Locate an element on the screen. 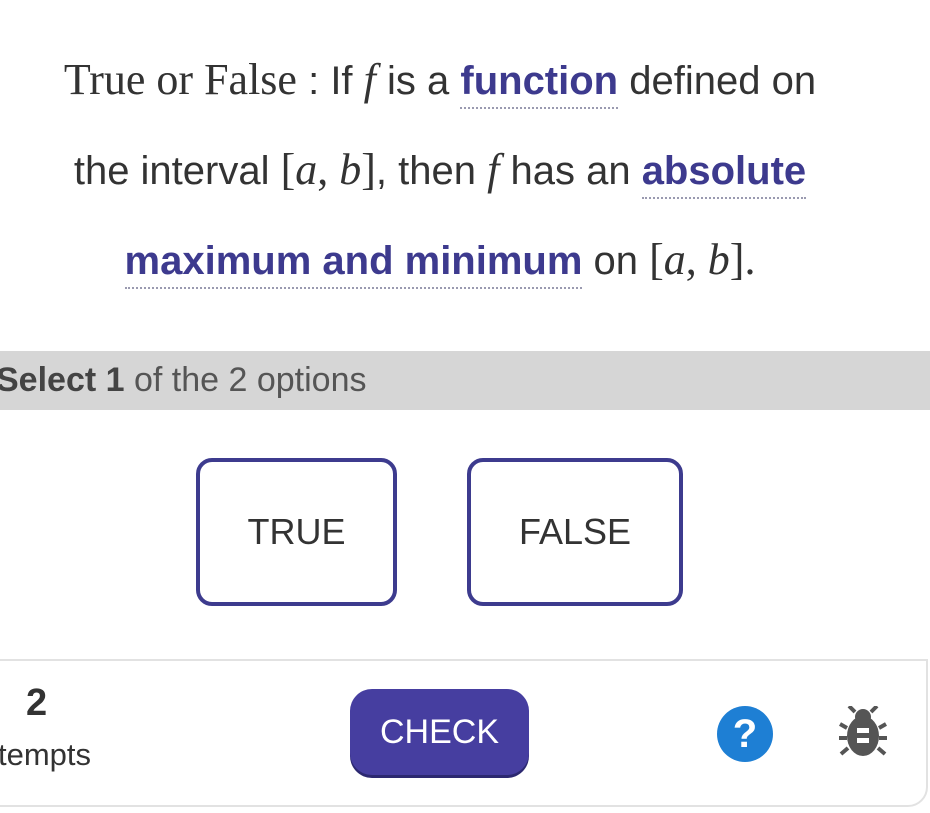 The image size is (930, 813). check-button: CHECK is located at coordinates (439, 732).